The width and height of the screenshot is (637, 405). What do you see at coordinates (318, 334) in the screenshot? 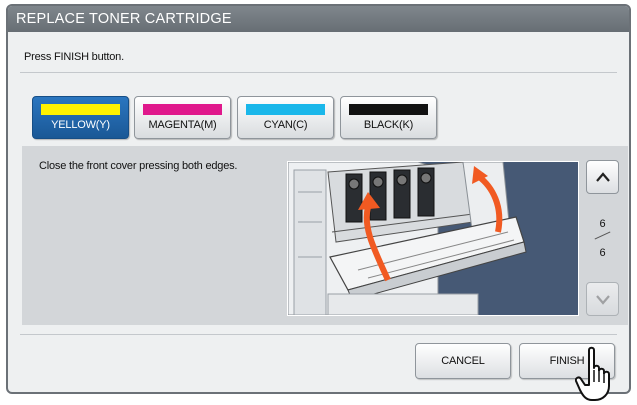
I see `divider-bottom` at bounding box center [318, 334].